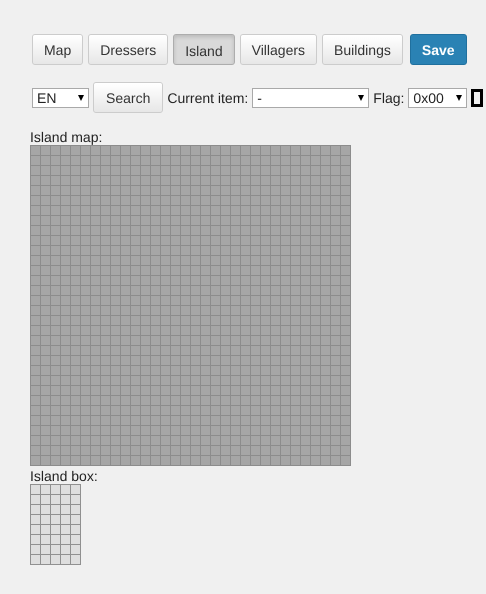 This screenshot has width=486, height=594. What do you see at coordinates (311, 98) in the screenshot?
I see `current-item-select: -` at bounding box center [311, 98].